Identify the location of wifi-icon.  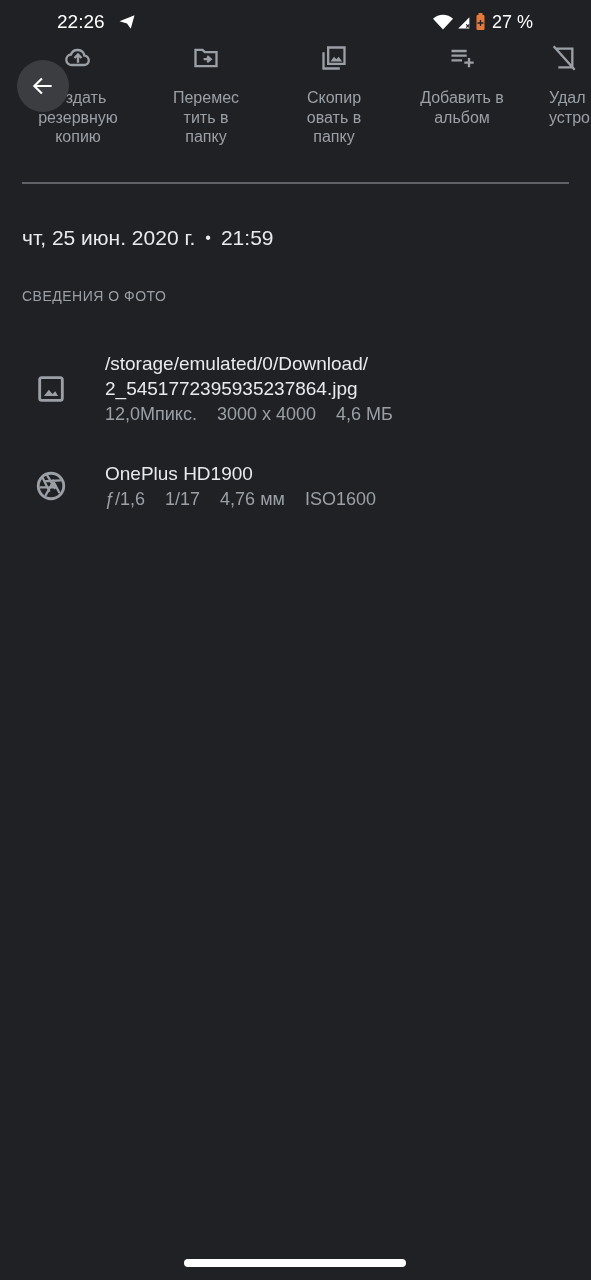
(442, 22).